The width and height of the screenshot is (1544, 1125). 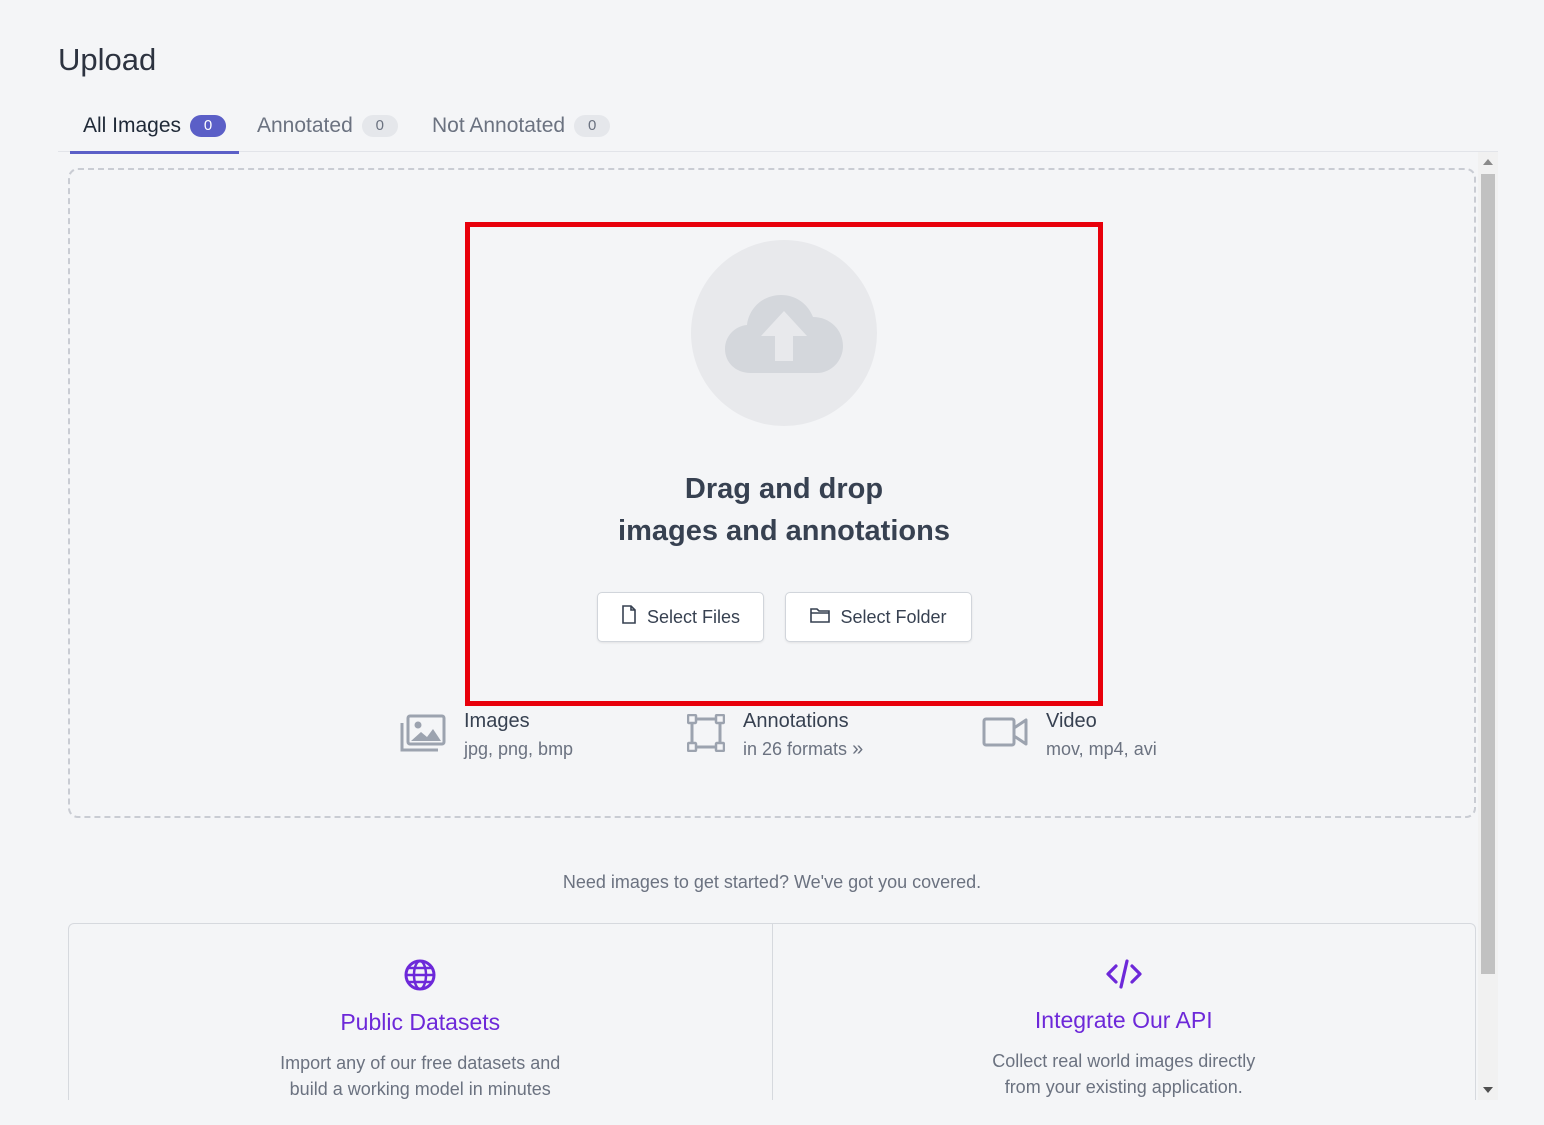 I want to click on format-annotations: Annotations in 26 formats », so click(x=774, y=736).